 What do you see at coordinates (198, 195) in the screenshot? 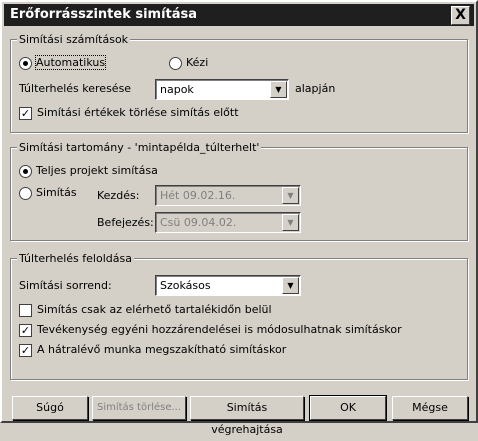
I see `start-date-value: Hét 09.02.16.` at bounding box center [198, 195].